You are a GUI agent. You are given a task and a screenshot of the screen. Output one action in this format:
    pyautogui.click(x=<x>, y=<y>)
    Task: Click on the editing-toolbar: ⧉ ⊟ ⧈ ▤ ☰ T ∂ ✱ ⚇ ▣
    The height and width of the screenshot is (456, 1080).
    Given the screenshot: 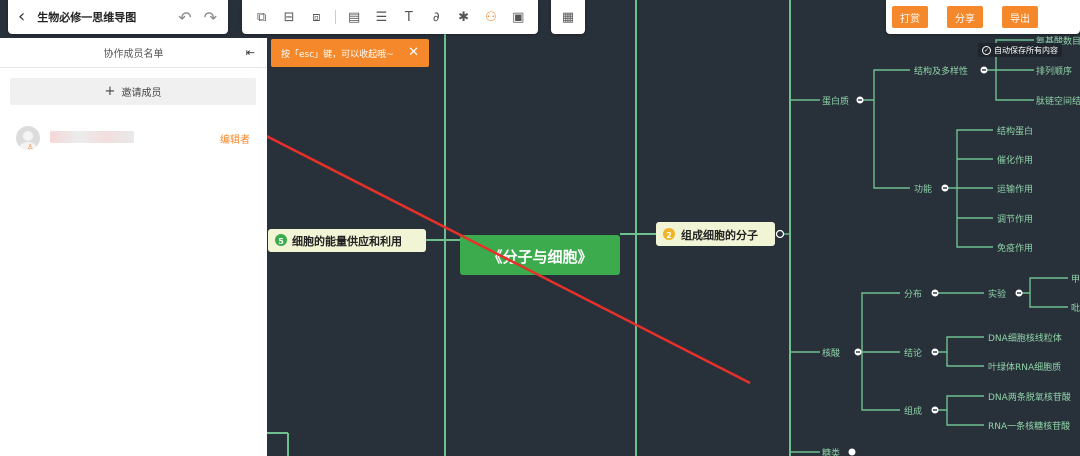 What is the action you would take?
    pyautogui.click(x=390, y=17)
    